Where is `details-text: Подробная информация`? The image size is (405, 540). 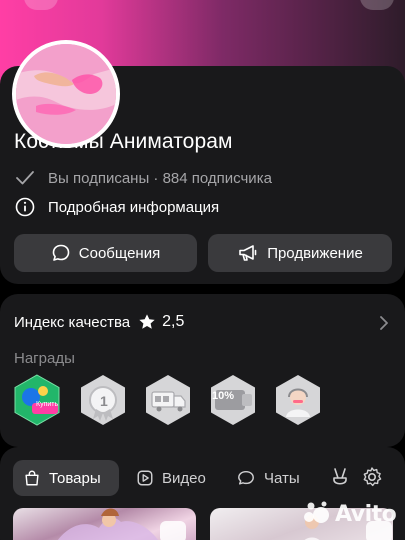
details-text: Подробная информация is located at coordinates (134, 207).